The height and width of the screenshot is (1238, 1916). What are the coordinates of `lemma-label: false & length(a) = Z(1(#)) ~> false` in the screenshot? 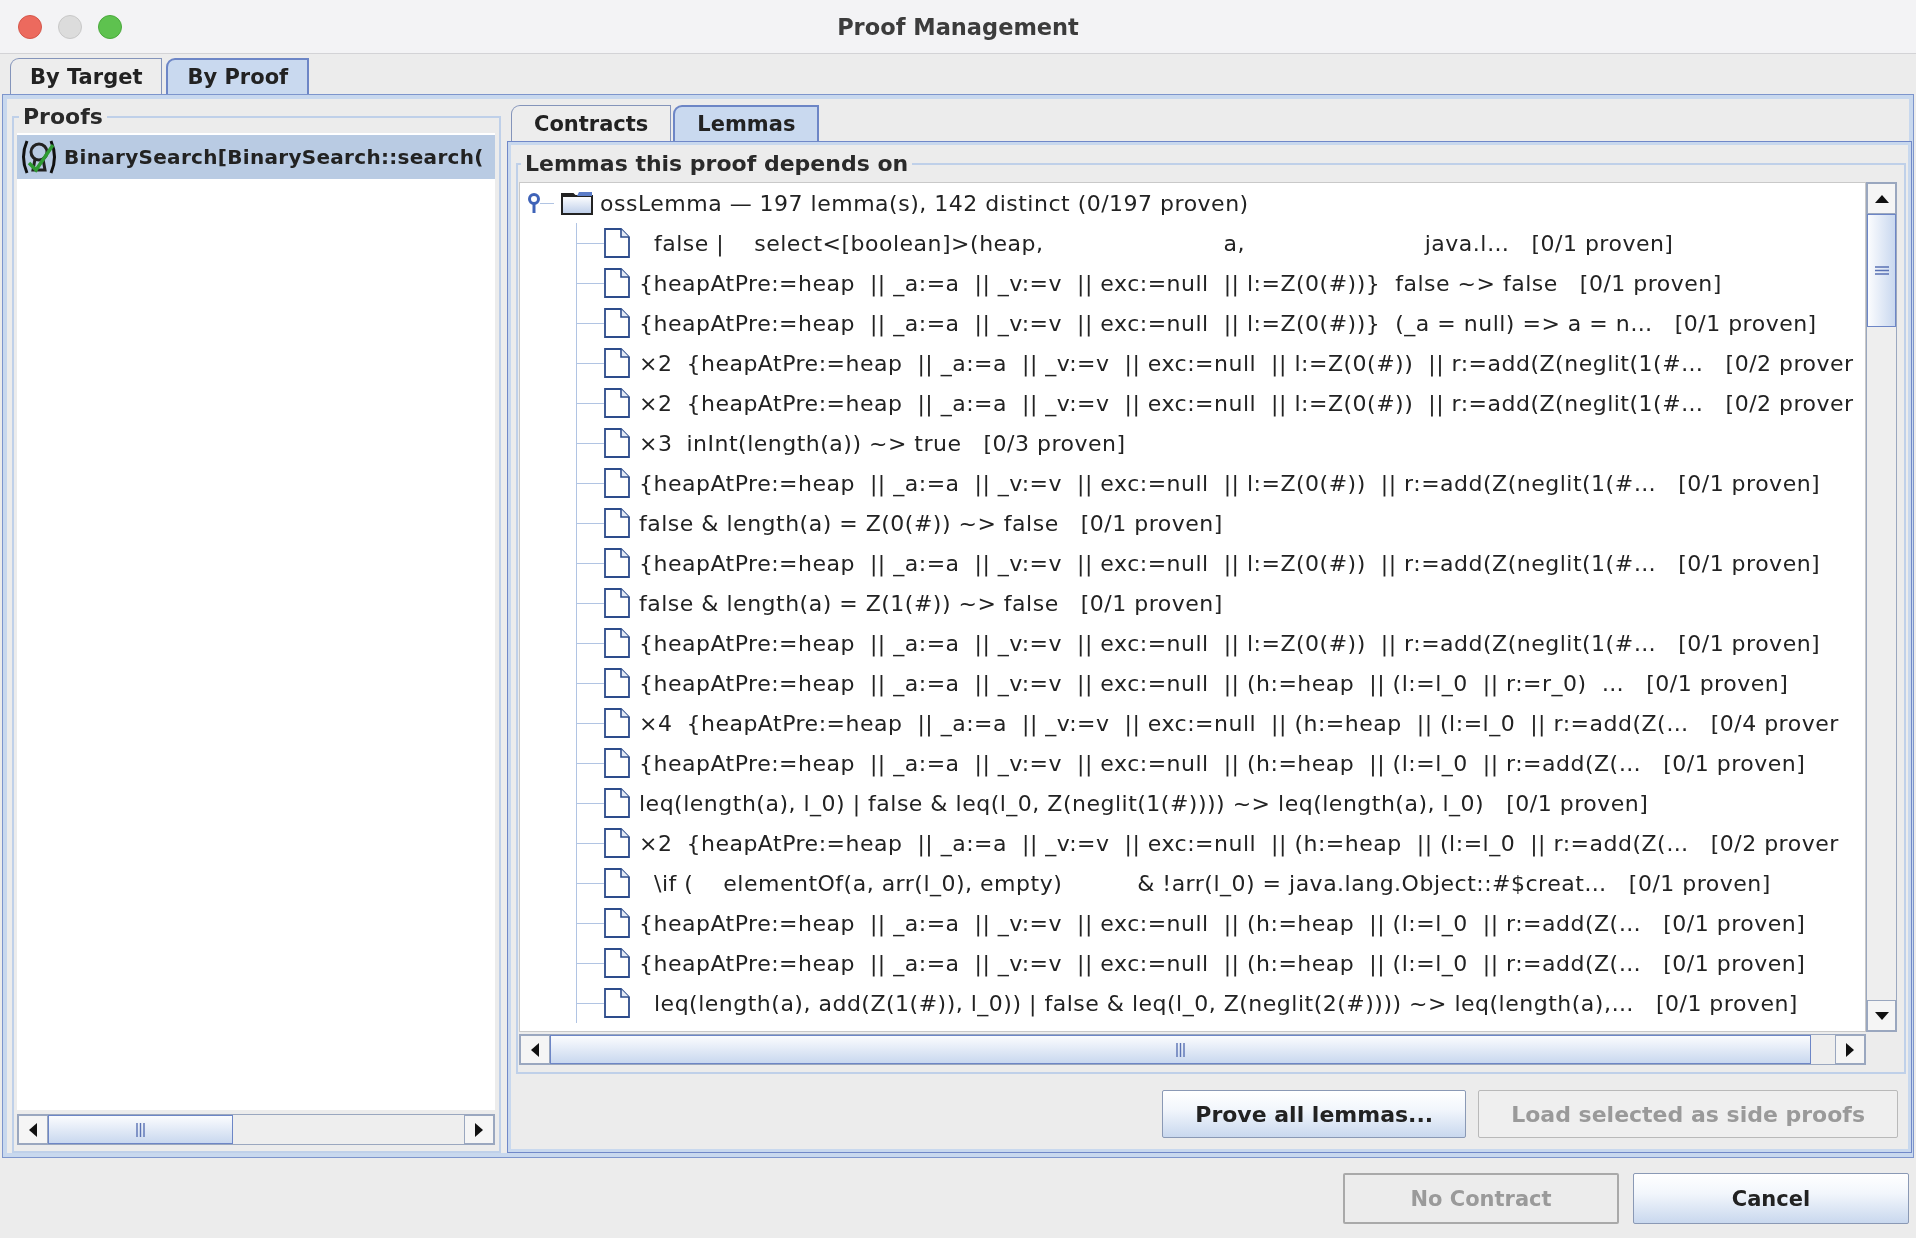 It's located at (849, 603).